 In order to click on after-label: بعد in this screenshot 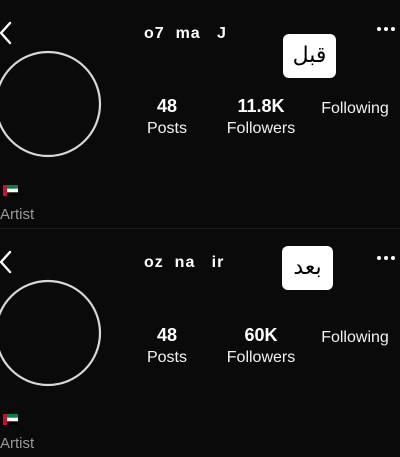, I will do `click(307, 268)`.